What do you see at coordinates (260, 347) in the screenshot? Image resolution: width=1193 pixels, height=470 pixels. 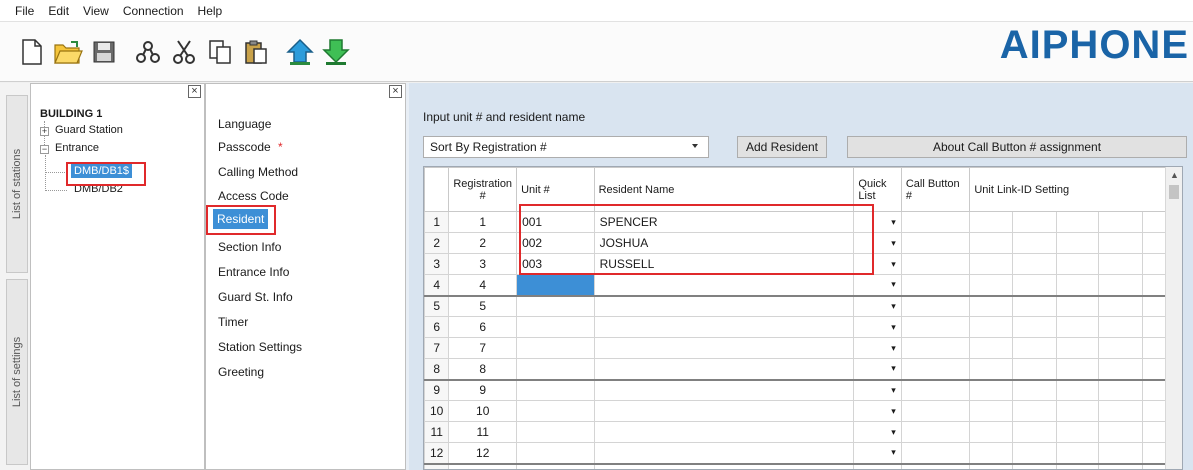 I see `setting-station-settings: Station Settings` at bounding box center [260, 347].